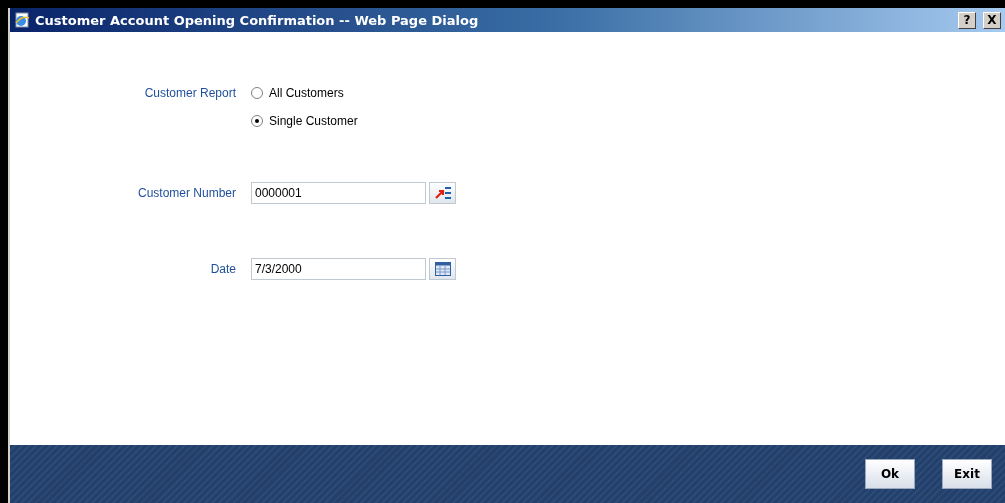  I want to click on lookup-button, so click(442, 193).